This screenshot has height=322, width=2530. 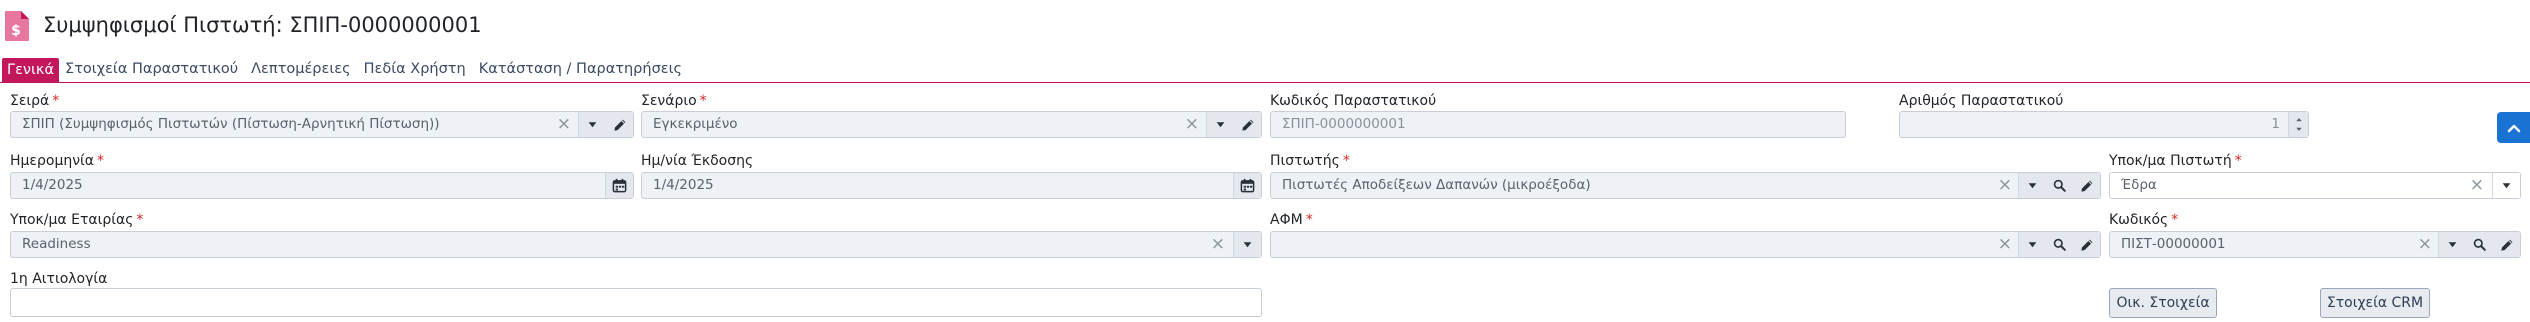 What do you see at coordinates (56, 244) in the screenshot?
I see `company-branch-value: Readiness` at bounding box center [56, 244].